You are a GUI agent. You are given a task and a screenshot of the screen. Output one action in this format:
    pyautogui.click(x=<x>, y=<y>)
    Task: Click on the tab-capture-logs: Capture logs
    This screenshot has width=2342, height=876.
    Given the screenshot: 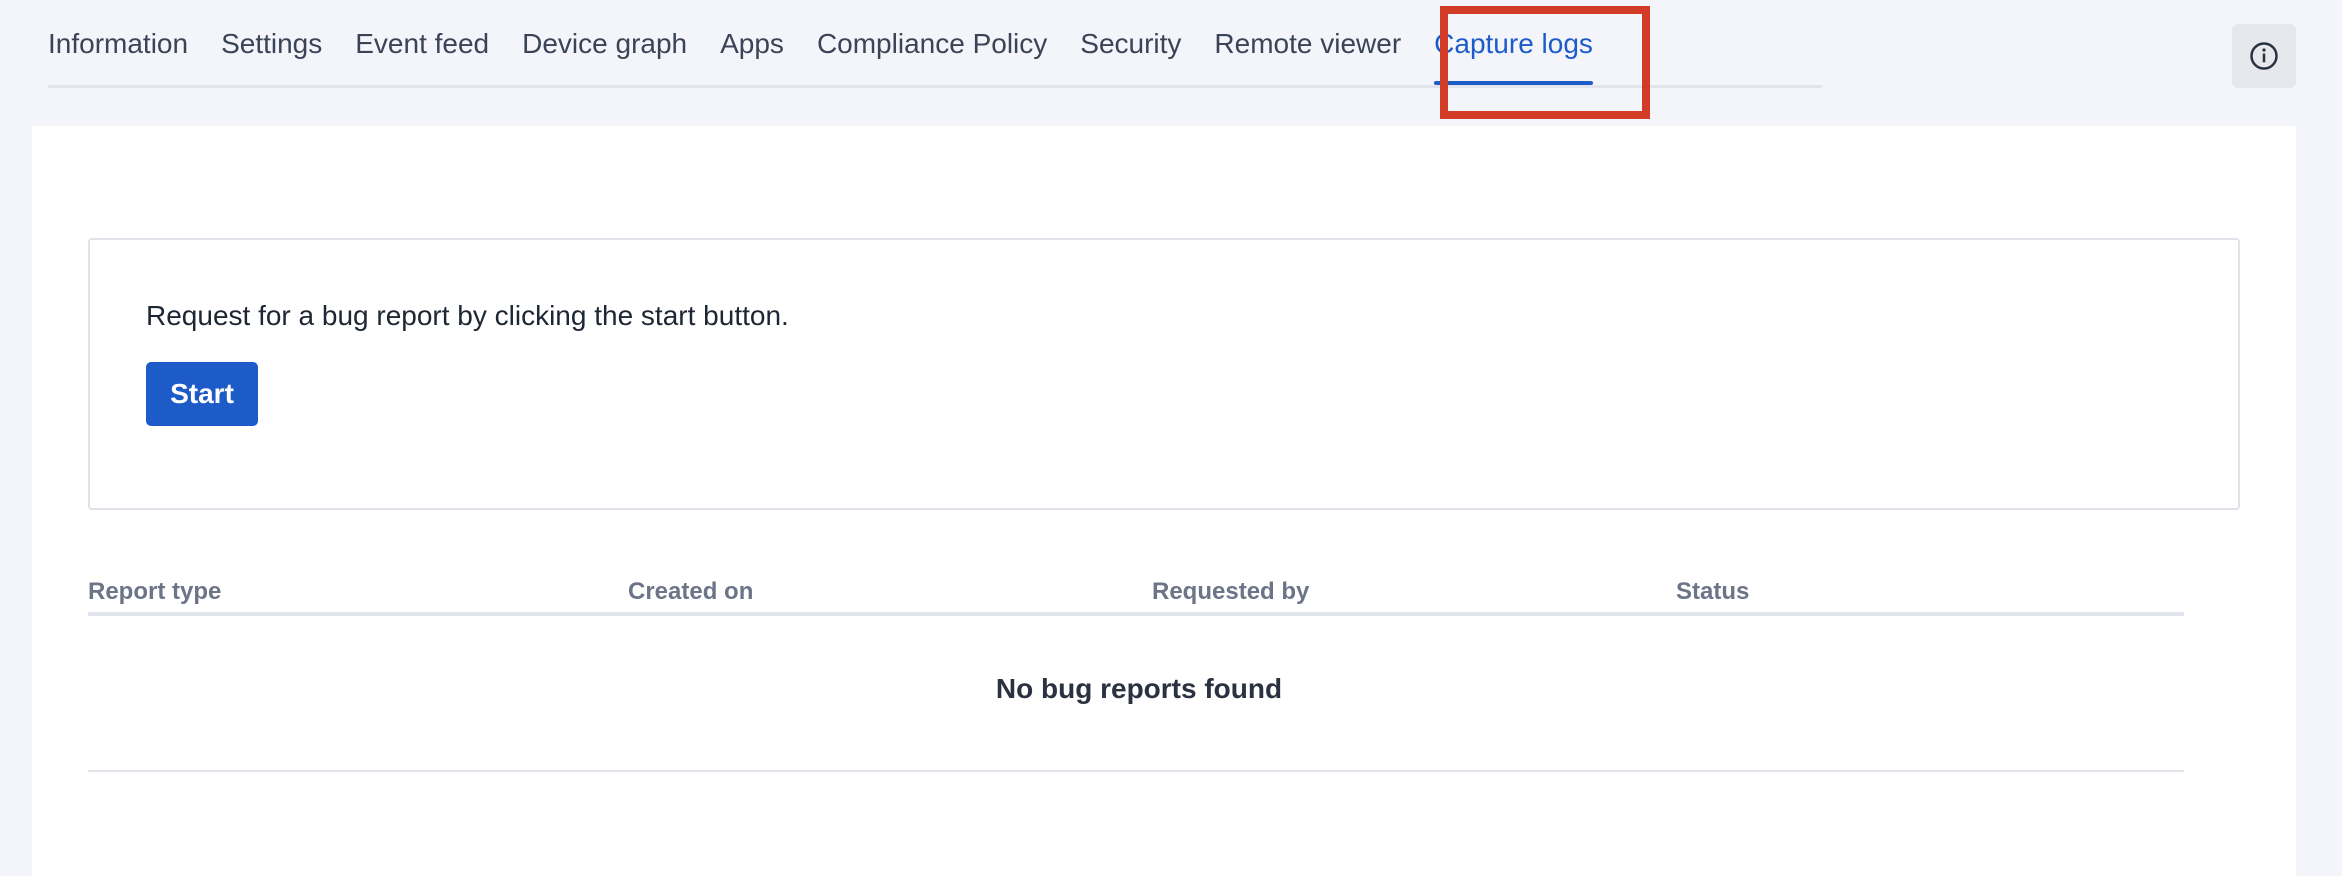 What is the action you would take?
    pyautogui.click(x=1513, y=42)
    